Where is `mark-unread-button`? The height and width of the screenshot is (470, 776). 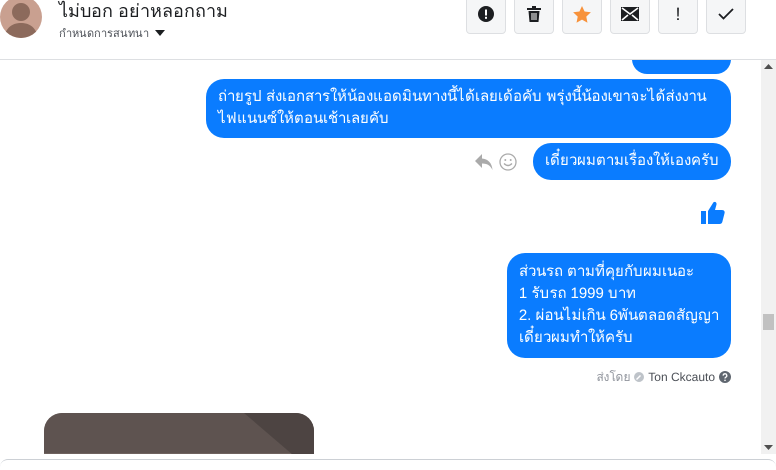 mark-unread-button is located at coordinates (630, 17).